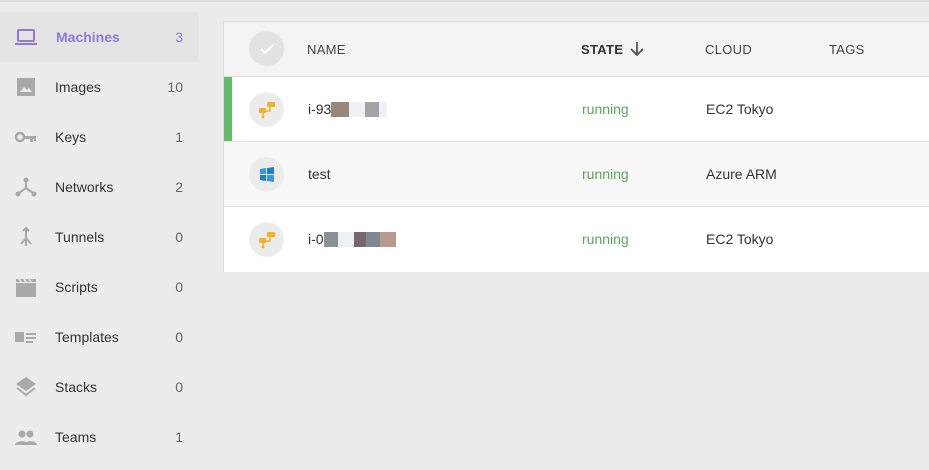 This screenshot has height=470, width=929. I want to click on machine-name-text: i-93, so click(320, 109).